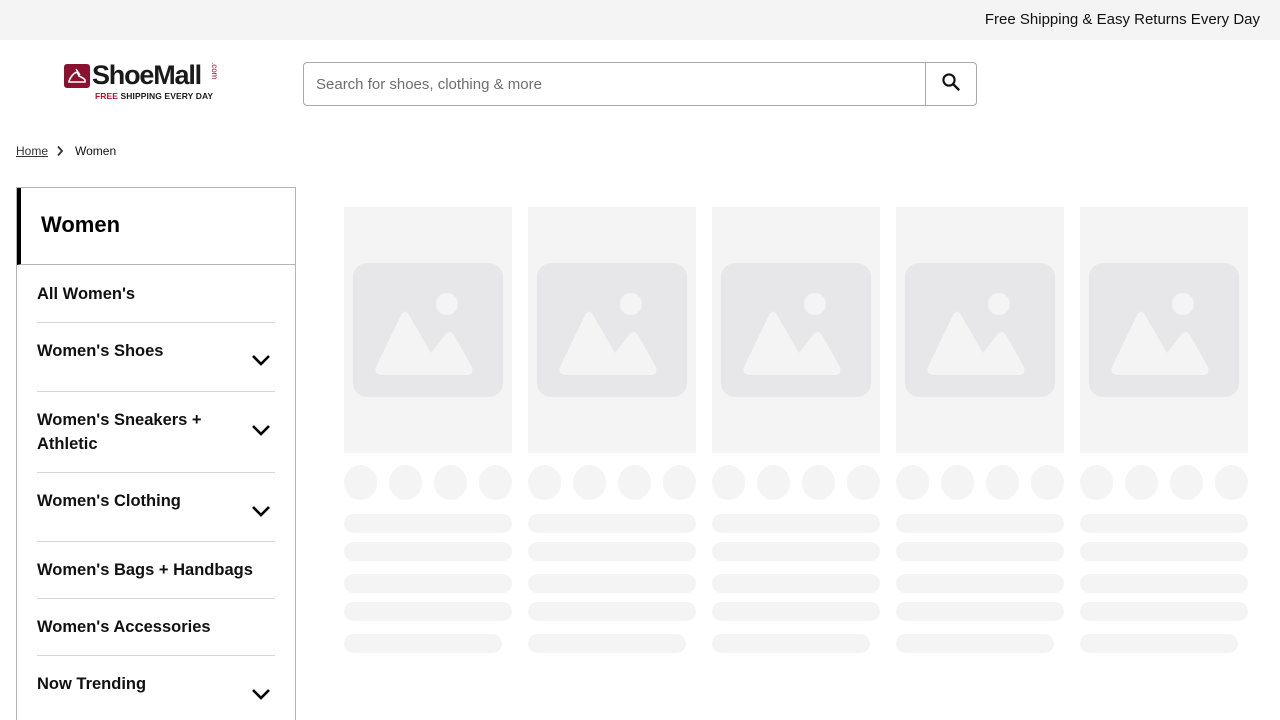  What do you see at coordinates (615, 84) in the screenshot?
I see `search-input` at bounding box center [615, 84].